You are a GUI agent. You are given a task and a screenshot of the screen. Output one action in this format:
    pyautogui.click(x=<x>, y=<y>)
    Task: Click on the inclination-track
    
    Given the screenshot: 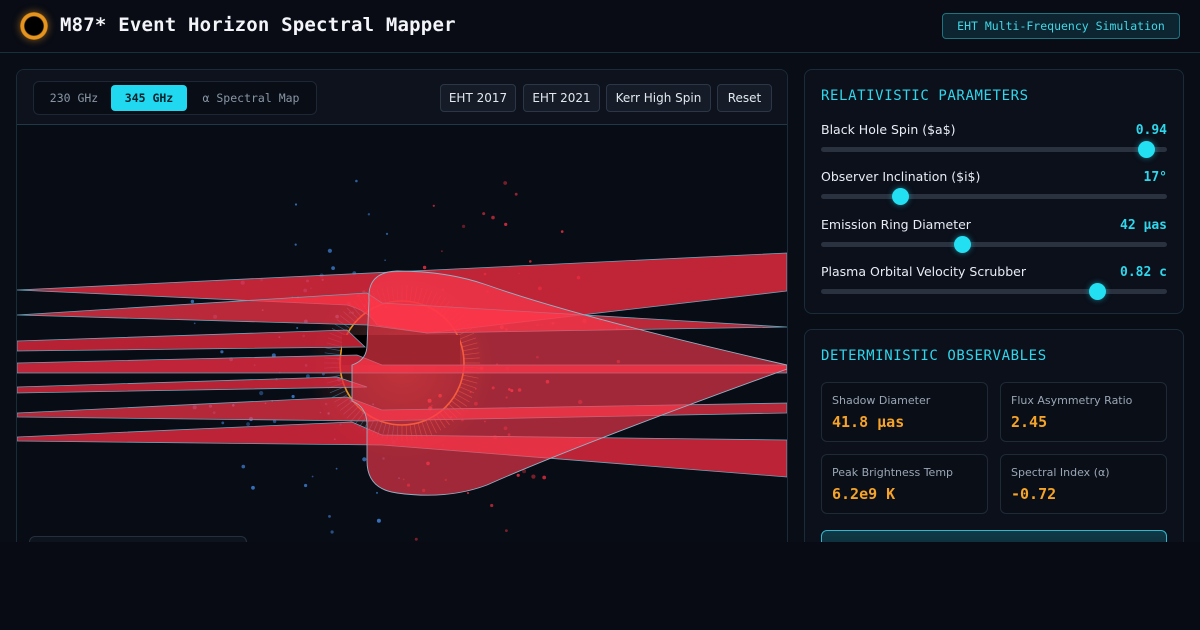 What is the action you would take?
    pyautogui.click(x=994, y=196)
    